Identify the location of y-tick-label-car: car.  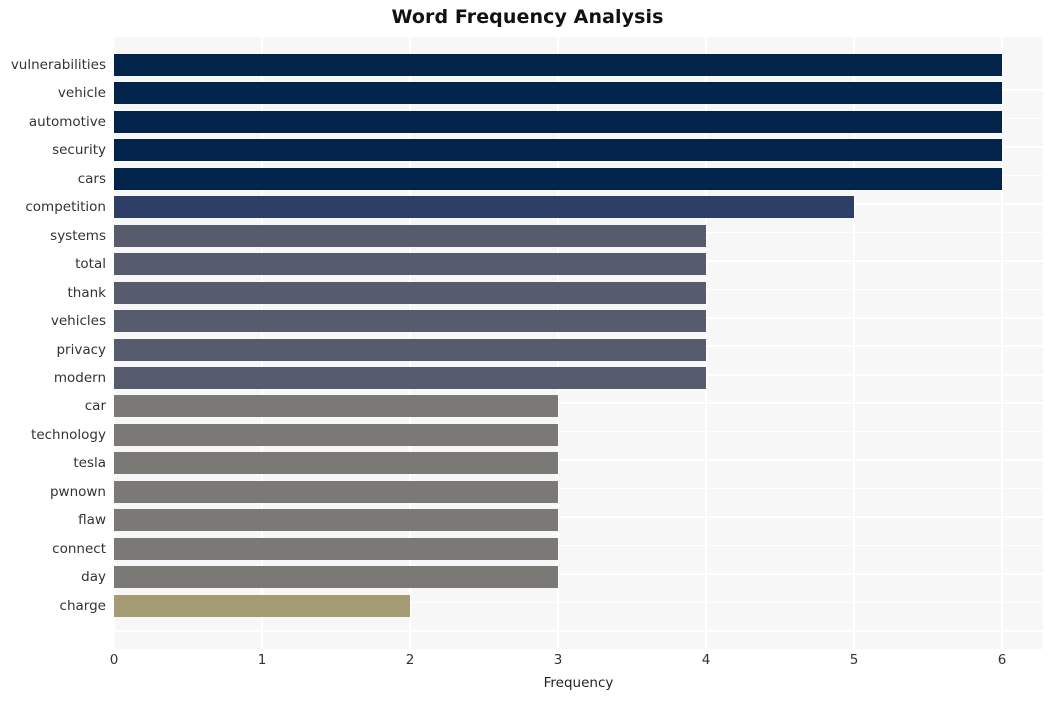
(95, 406).